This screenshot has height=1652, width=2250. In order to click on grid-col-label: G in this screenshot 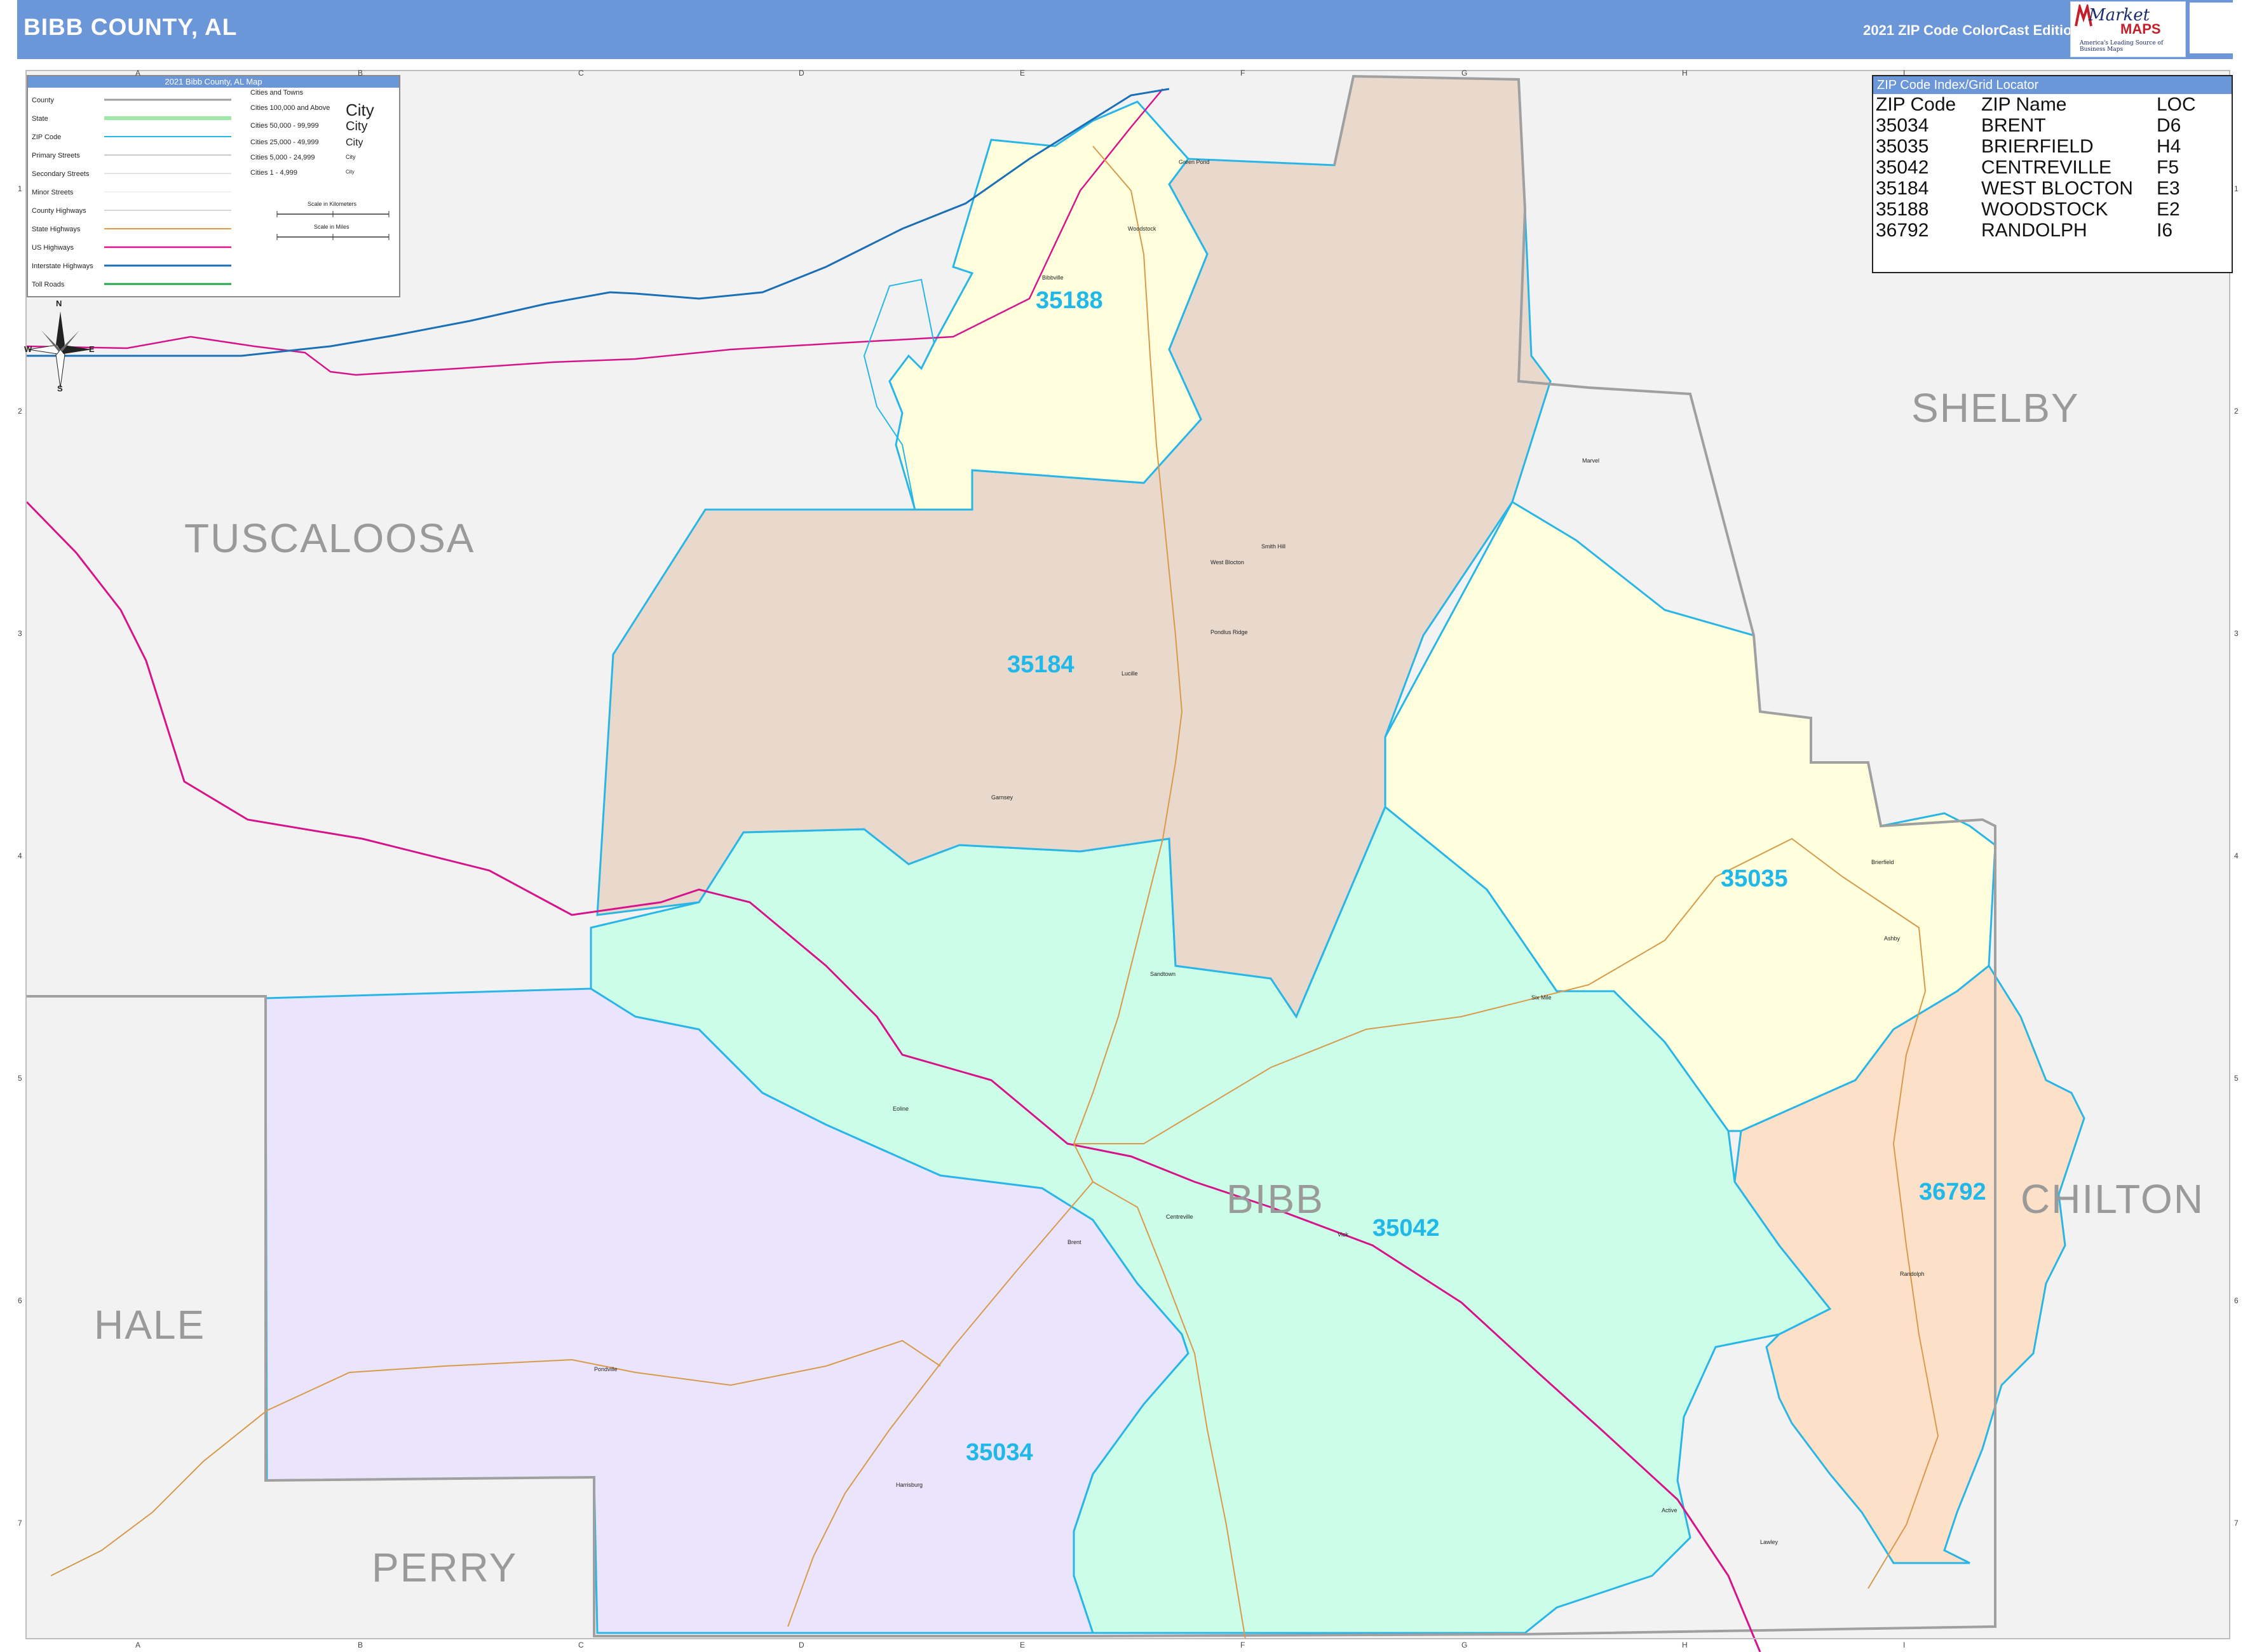, I will do `click(1464, 74)`.